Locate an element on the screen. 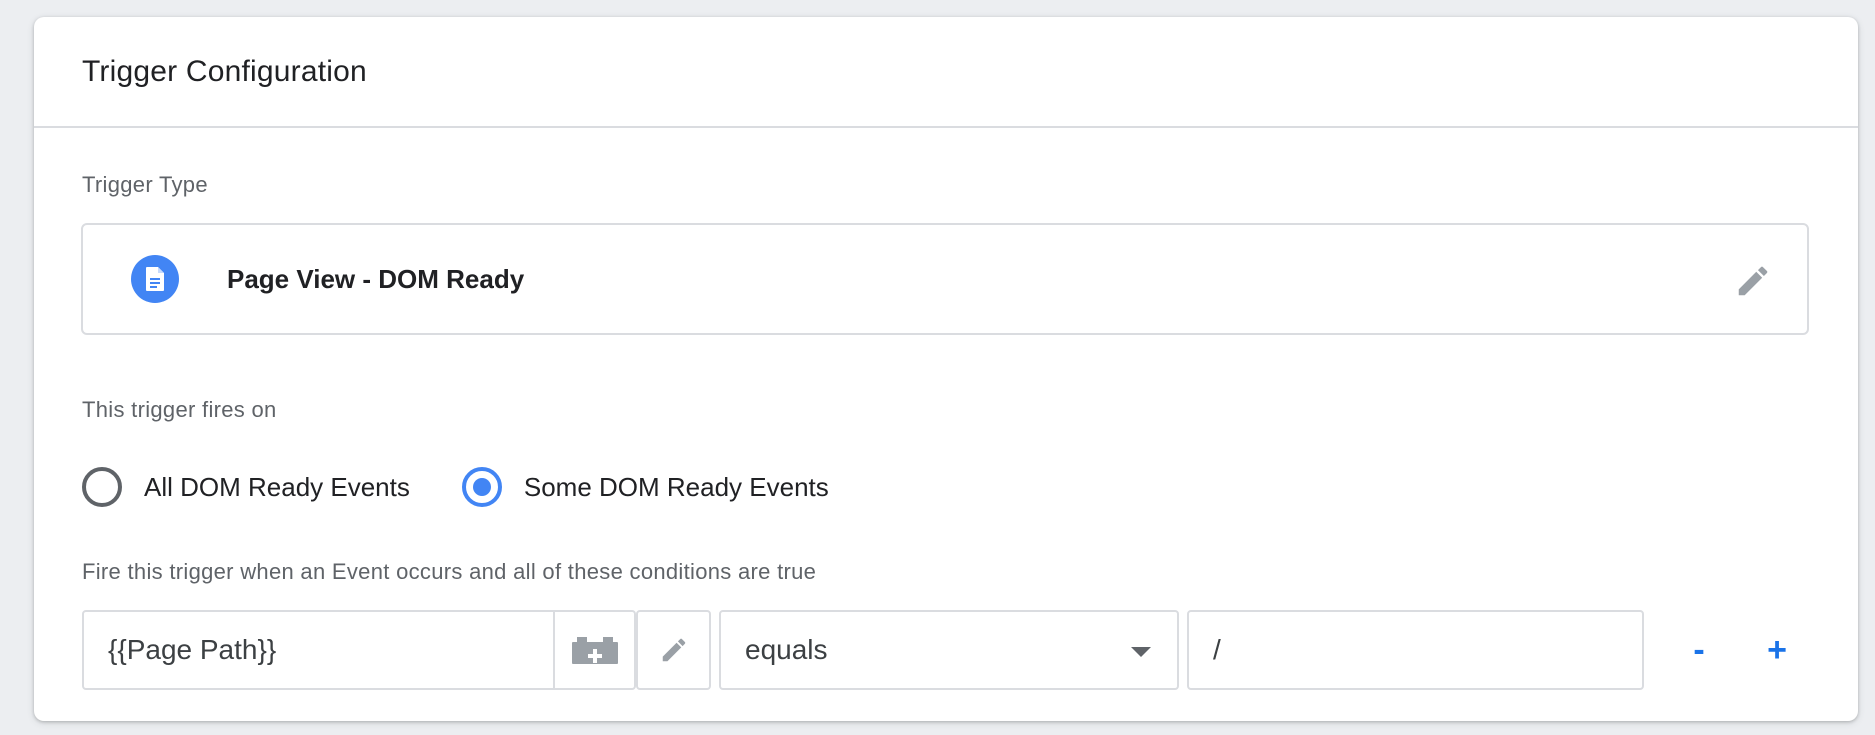  edit-trigger-type-button is located at coordinates (1753, 281).